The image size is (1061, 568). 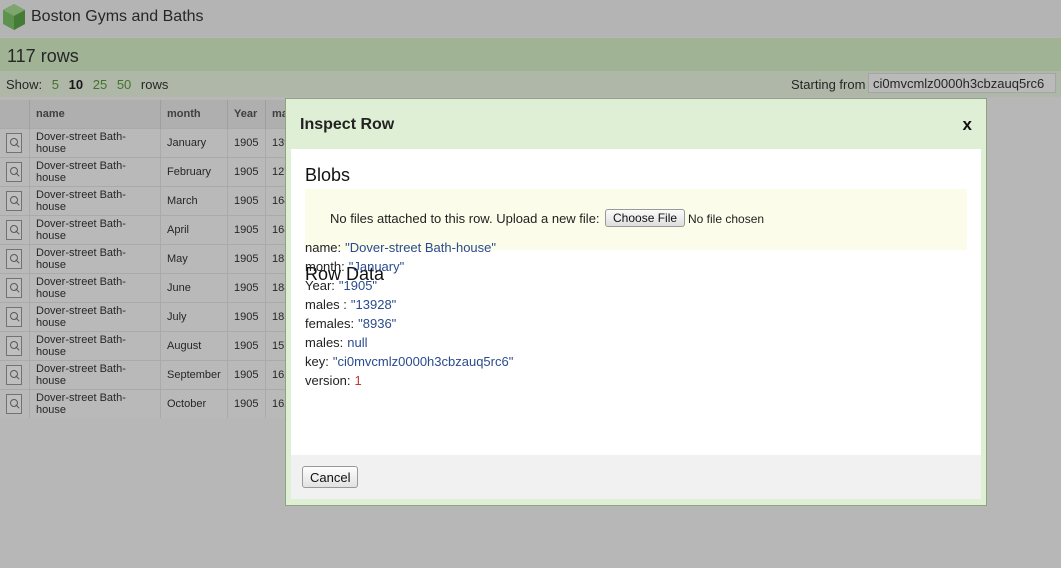 I want to click on row-data-field: Year: "1905", so click(x=341, y=285).